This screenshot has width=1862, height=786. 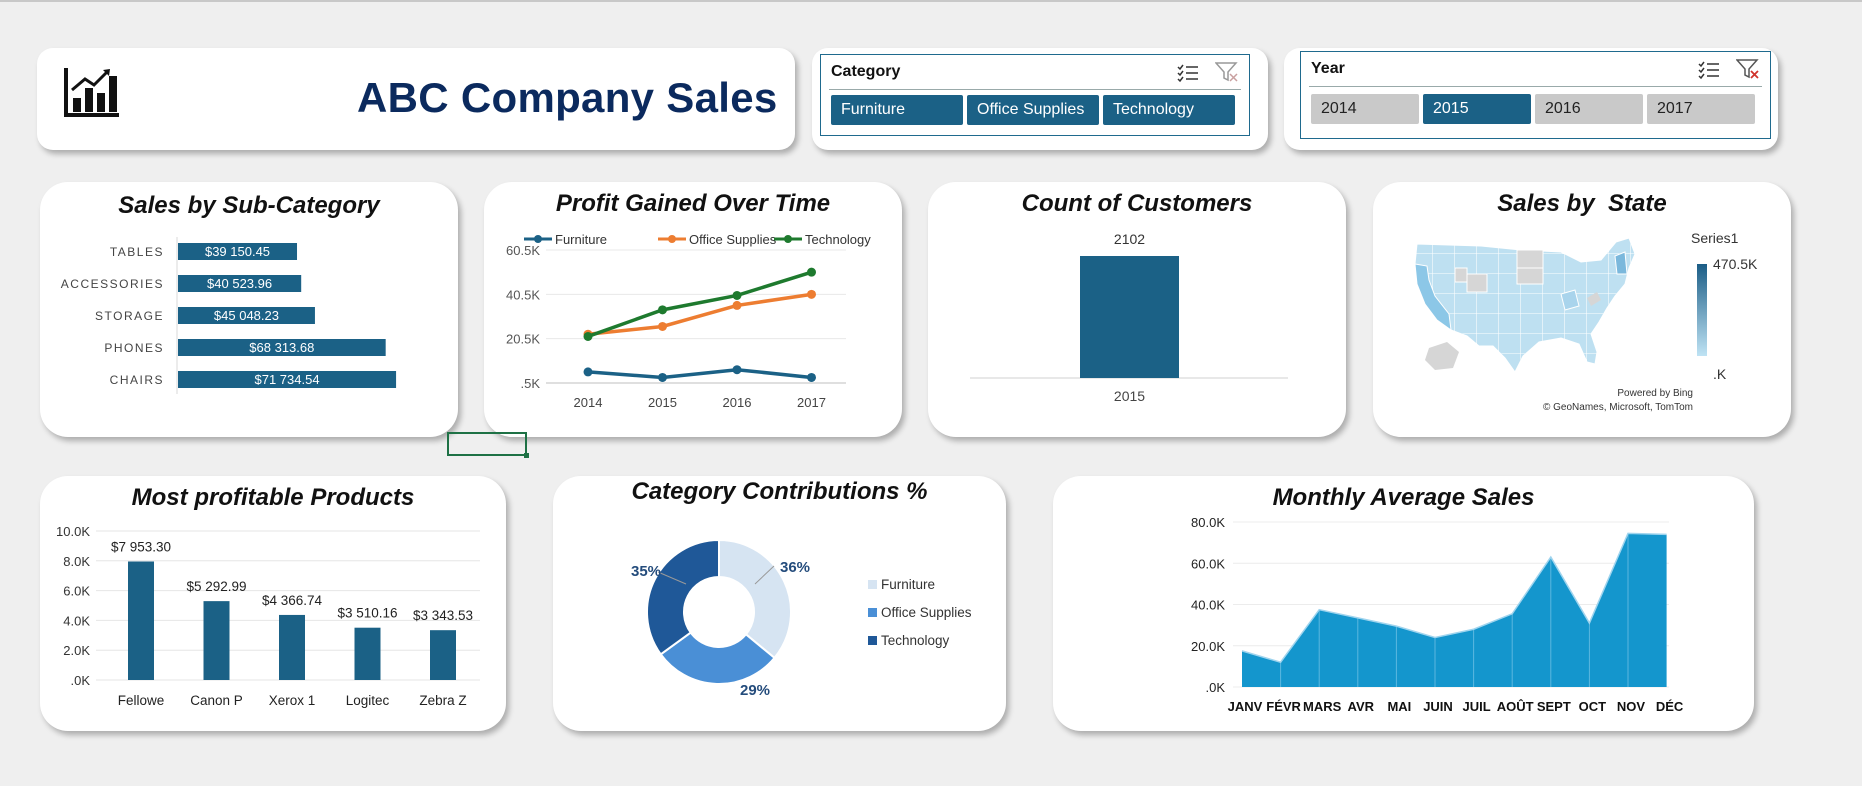 I want to click on data-label: $3 510.16, so click(x=367, y=613).